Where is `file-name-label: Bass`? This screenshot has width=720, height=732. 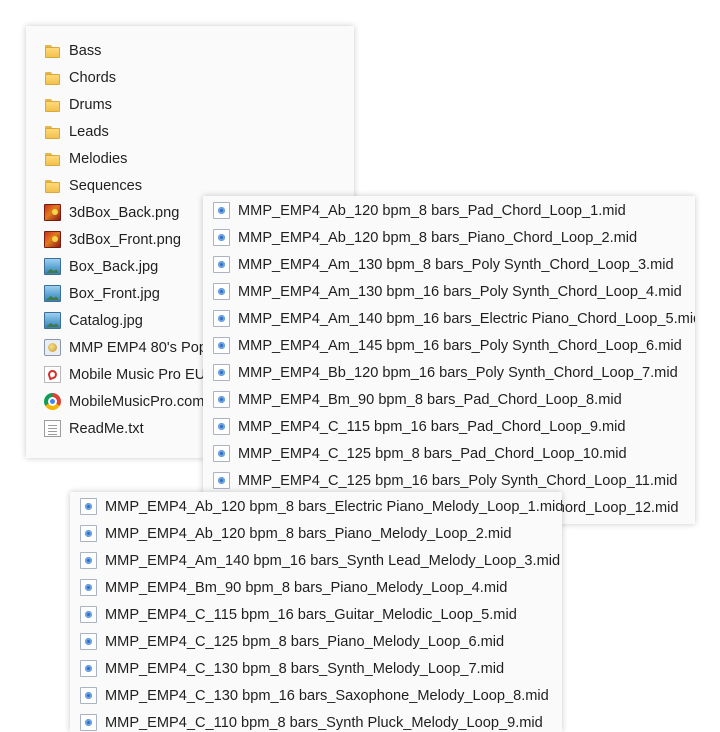
file-name-label: Bass is located at coordinates (85, 50).